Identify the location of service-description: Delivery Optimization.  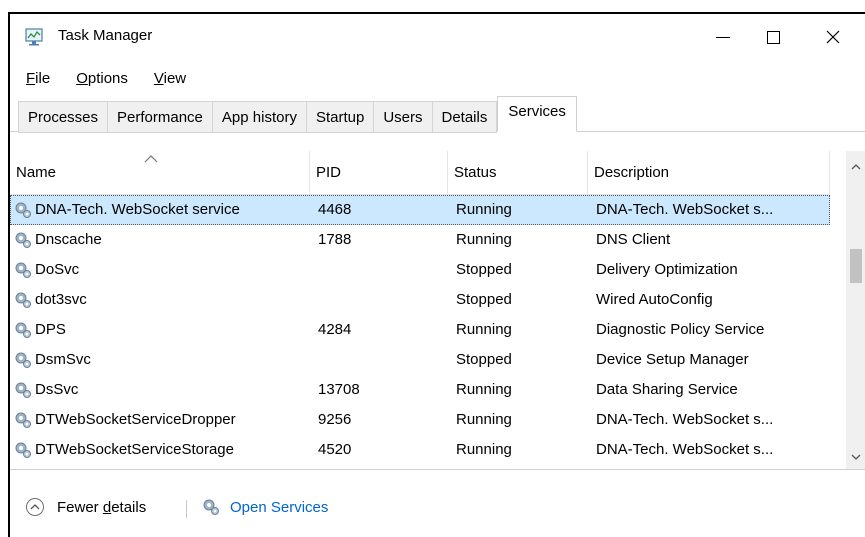
(667, 269).